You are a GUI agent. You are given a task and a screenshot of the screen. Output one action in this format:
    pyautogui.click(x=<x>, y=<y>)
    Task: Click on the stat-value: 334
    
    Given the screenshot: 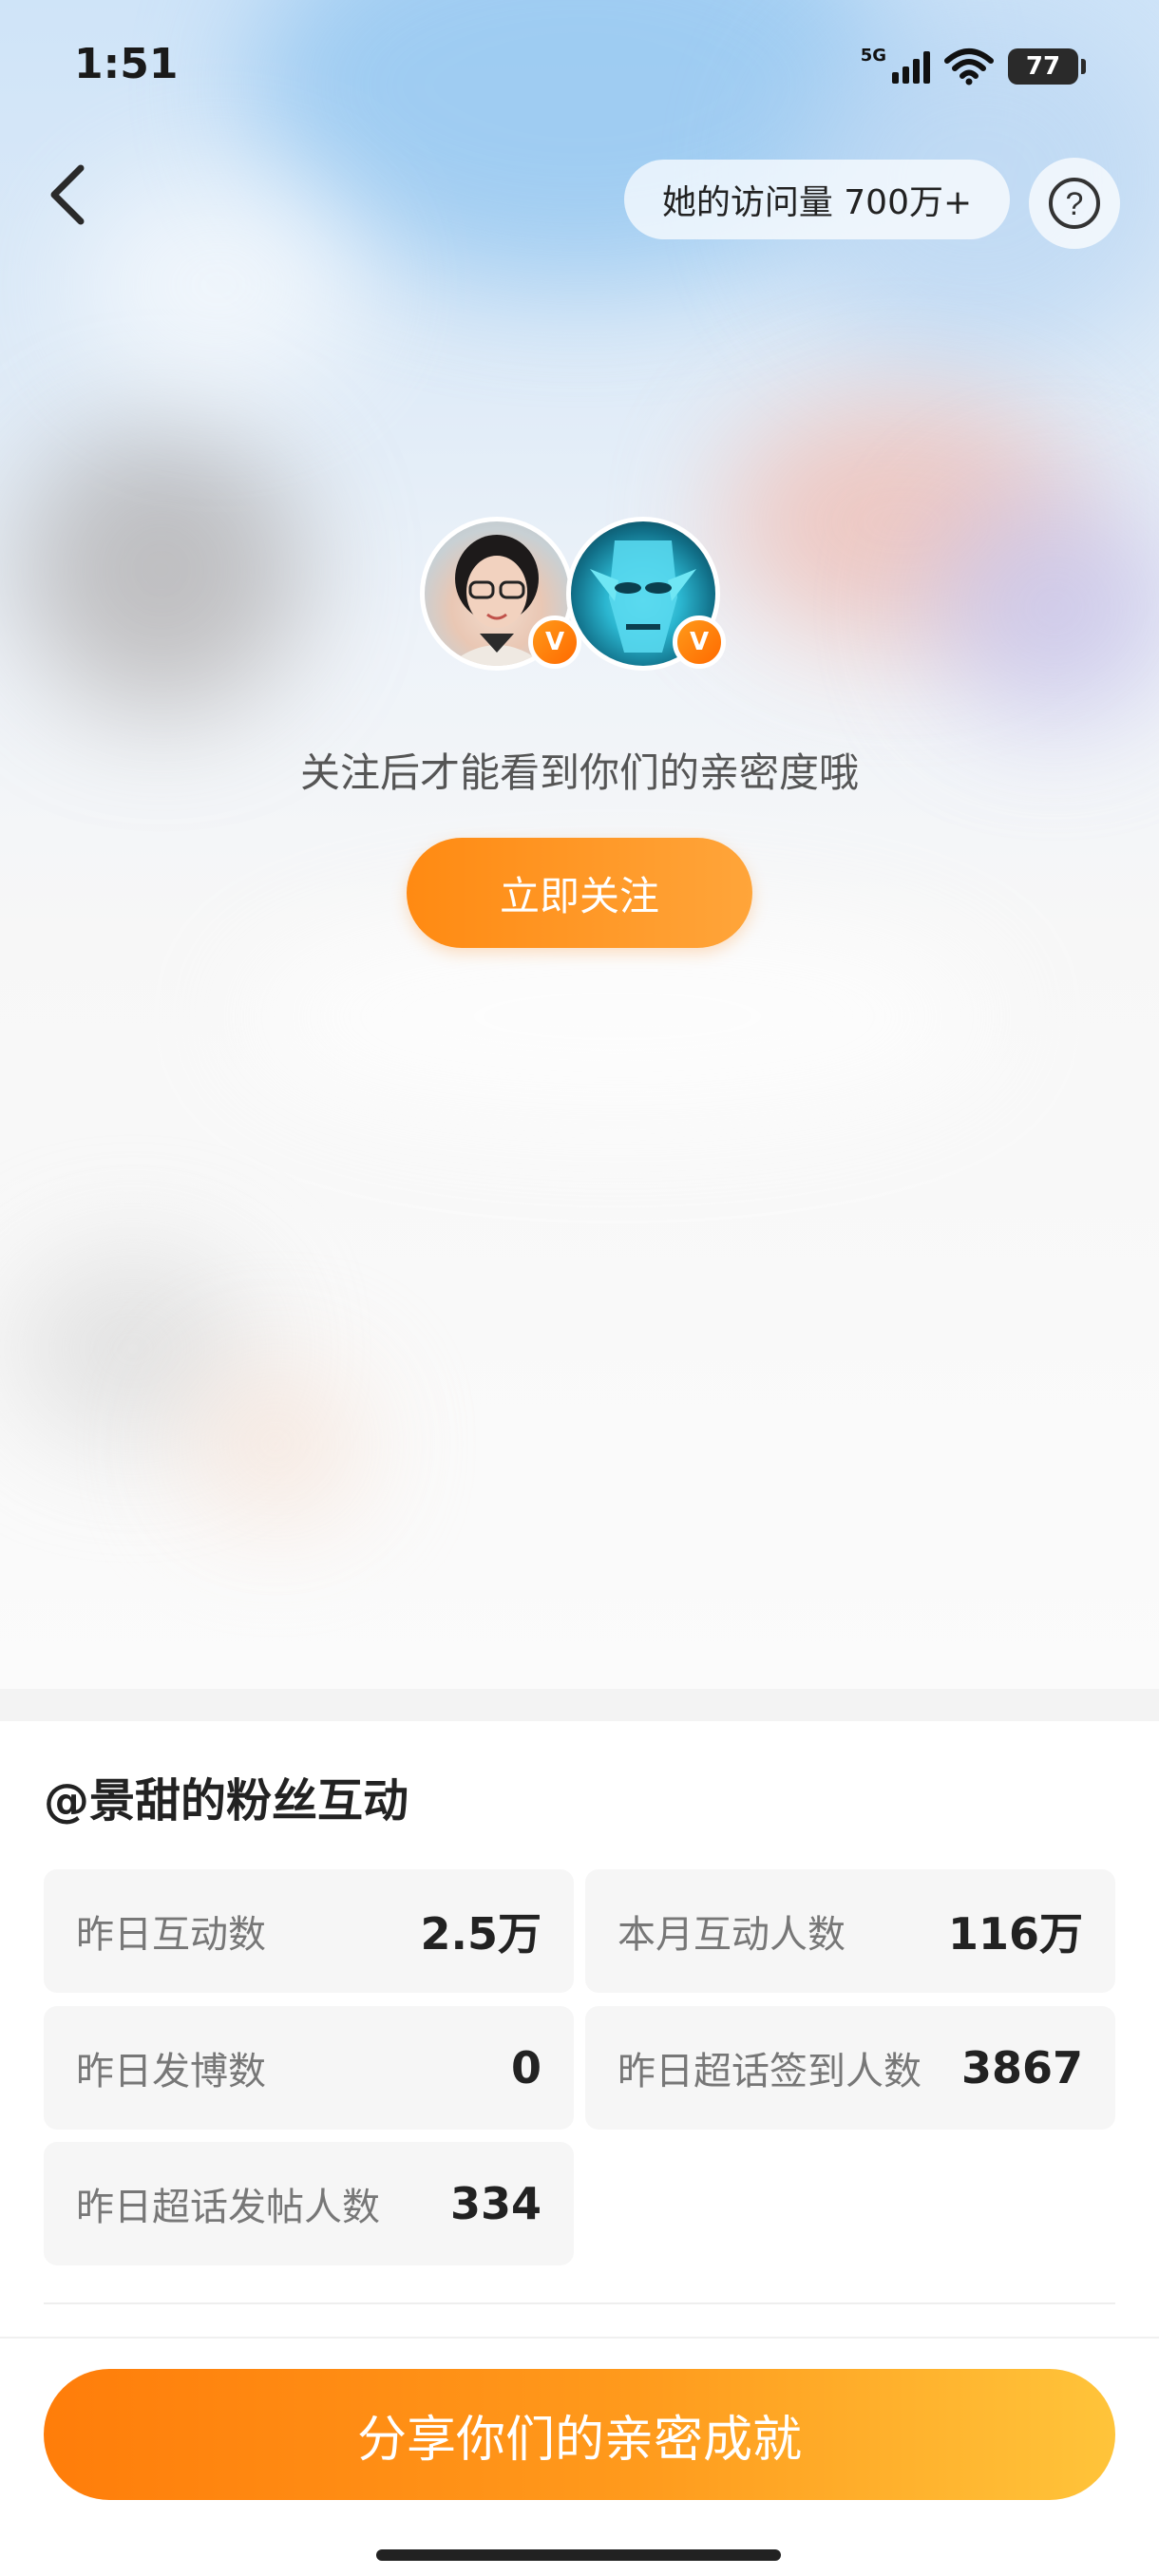 What is the action you would take?
    pyautogui.click(x=495, y=2203)
    